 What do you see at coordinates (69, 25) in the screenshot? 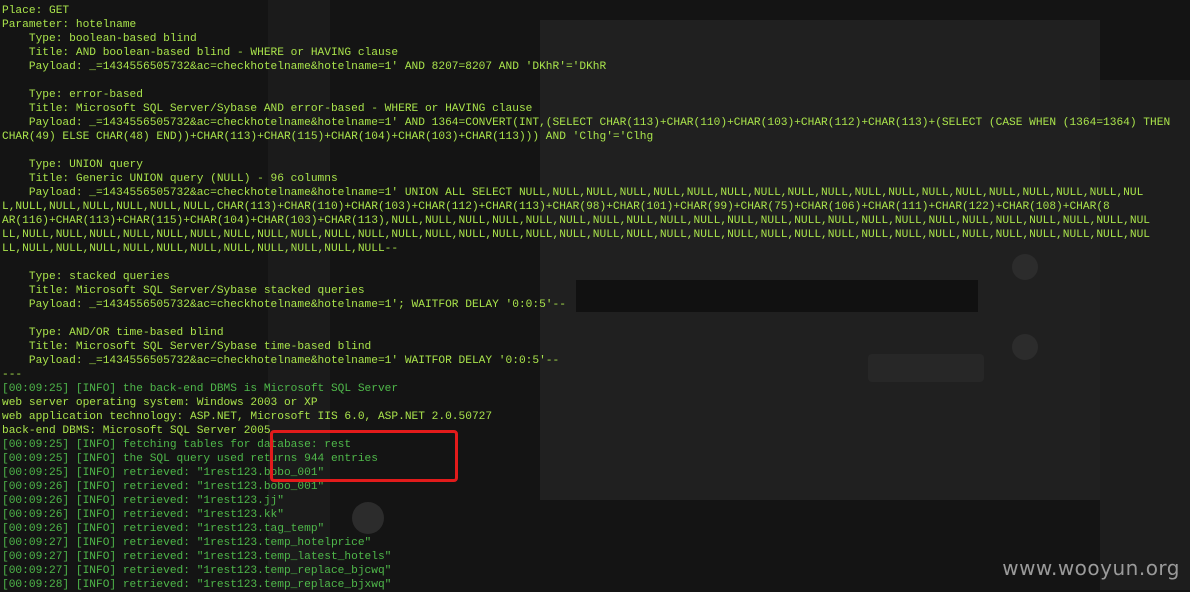
I see `terminal-line: Parameter: hotelname` at bounding box center [69, 25].